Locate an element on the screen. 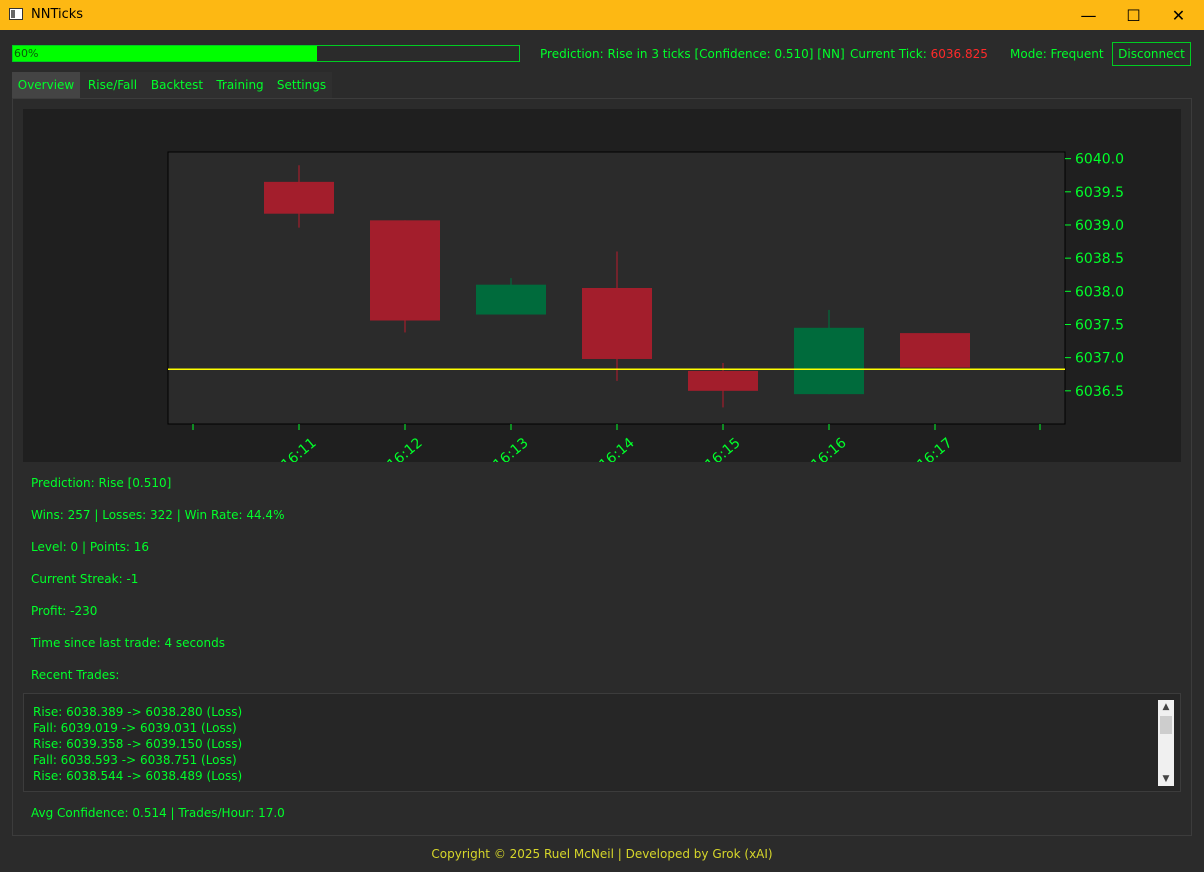 This screenshot has width=1204, height=872. x-tick-label: 16:11 is located at coordinates (298, 448).